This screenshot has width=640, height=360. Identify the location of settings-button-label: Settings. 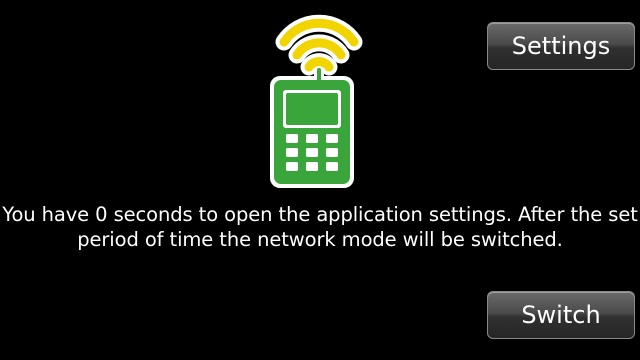
(561, 46).